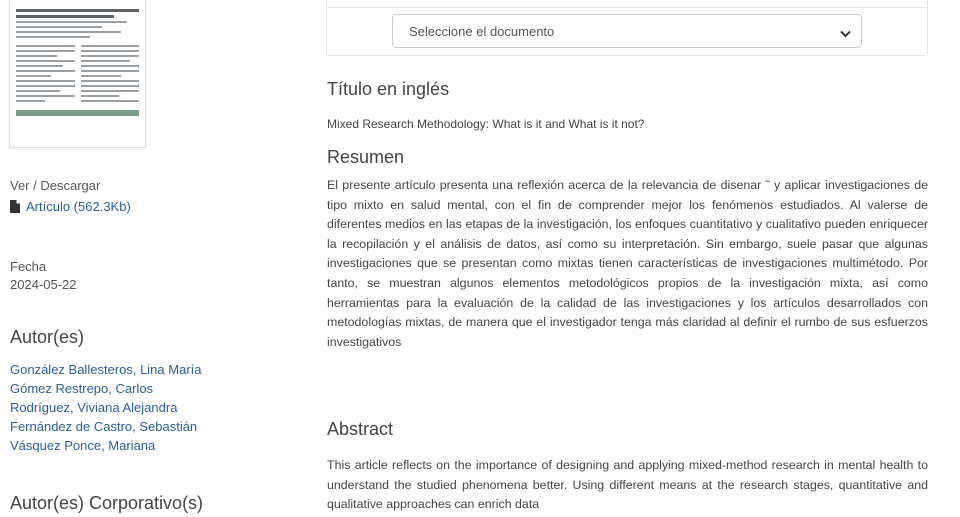 This screenshot has width=960, height=517. What do you see at coordinates (627, 31) in the screenshot?
I see `document-select: Seleccione el documento` at bounding box center [627, 31].